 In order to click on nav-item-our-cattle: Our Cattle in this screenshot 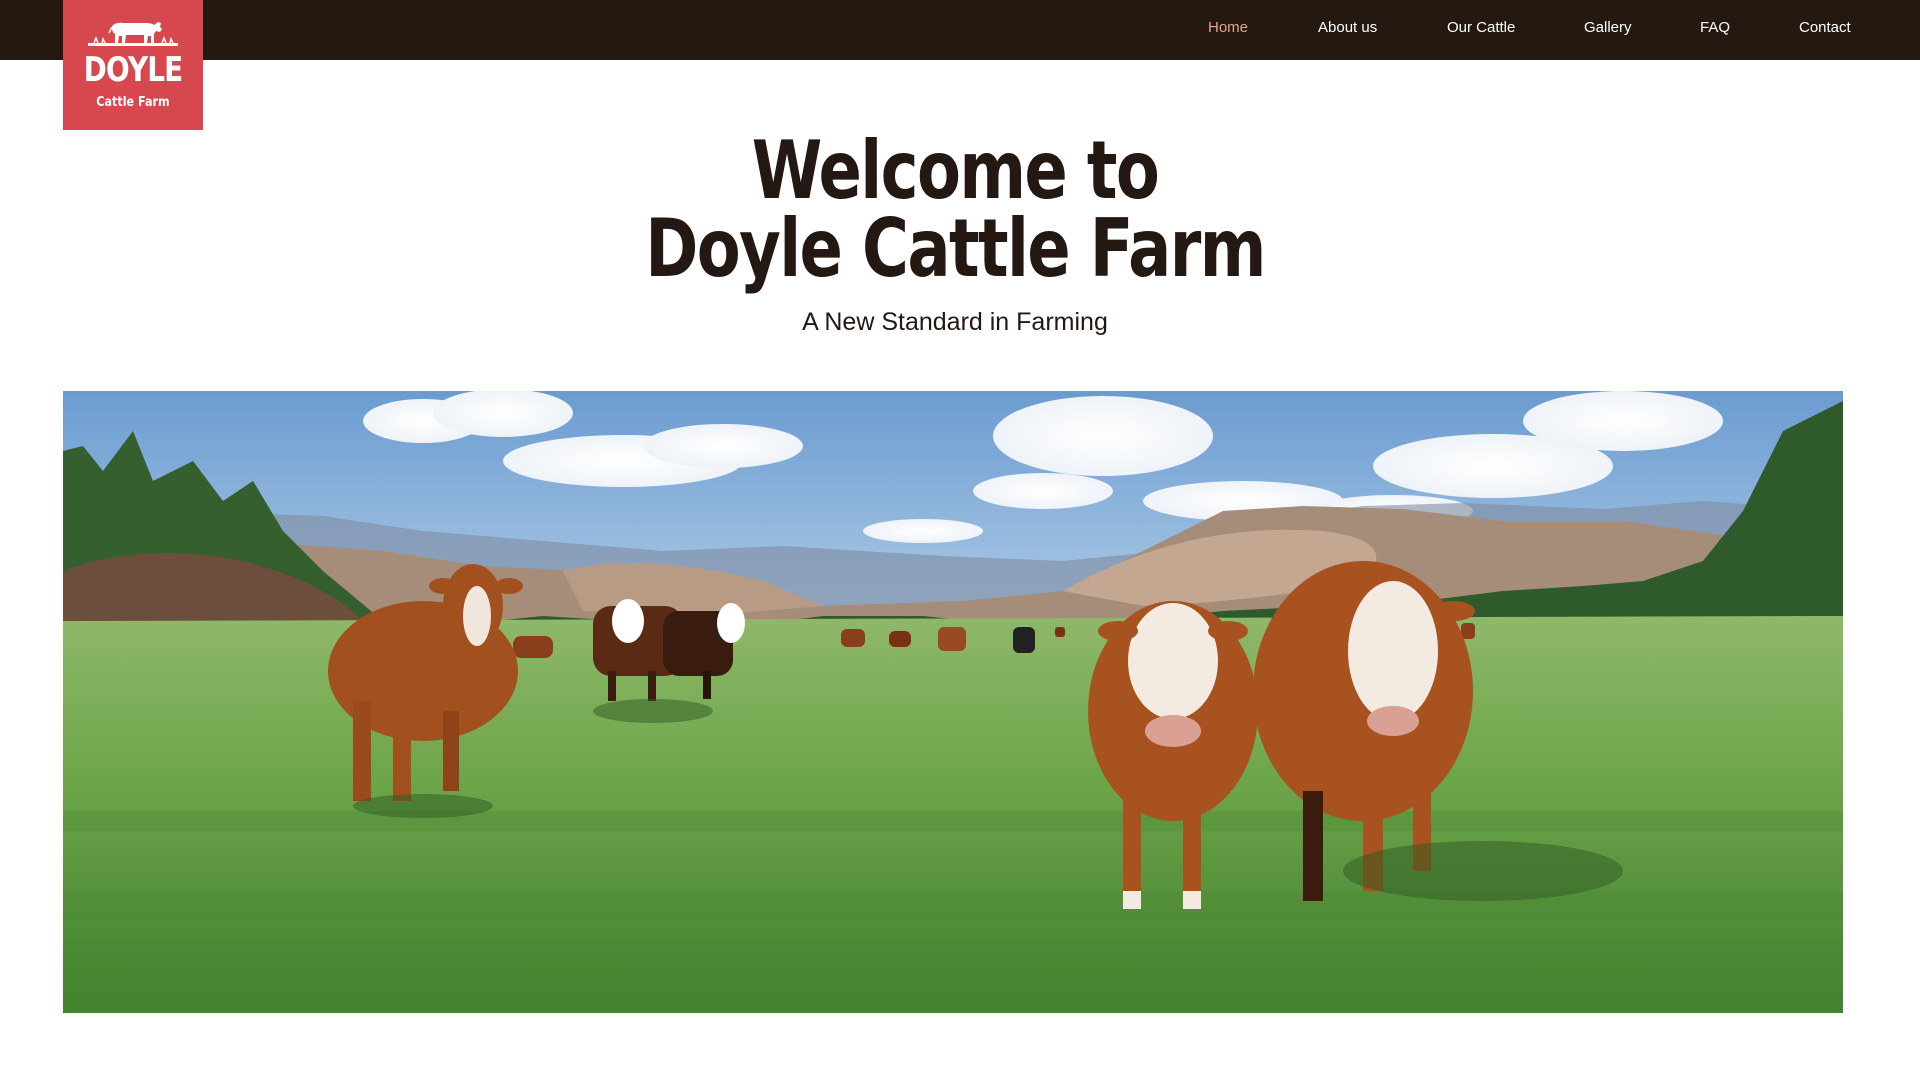, I will do `click(1481, 27)`.